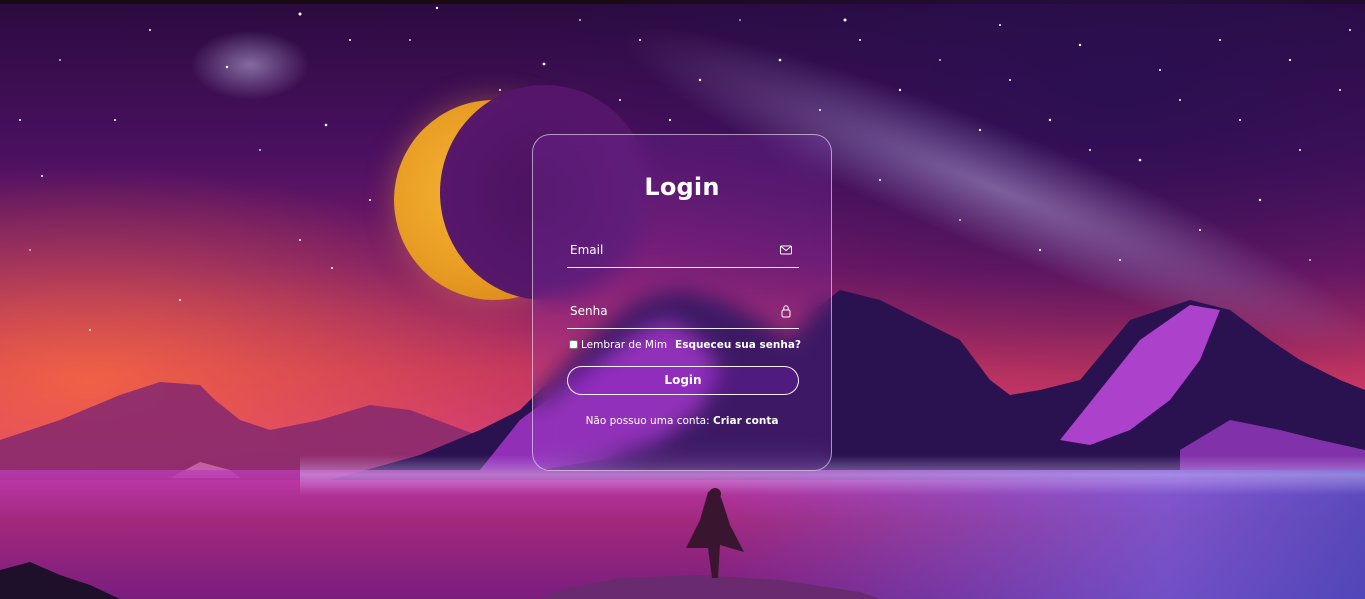 The height and width of the screenshot is (599, 1365). I want to click on email-input, so click(668, 250).